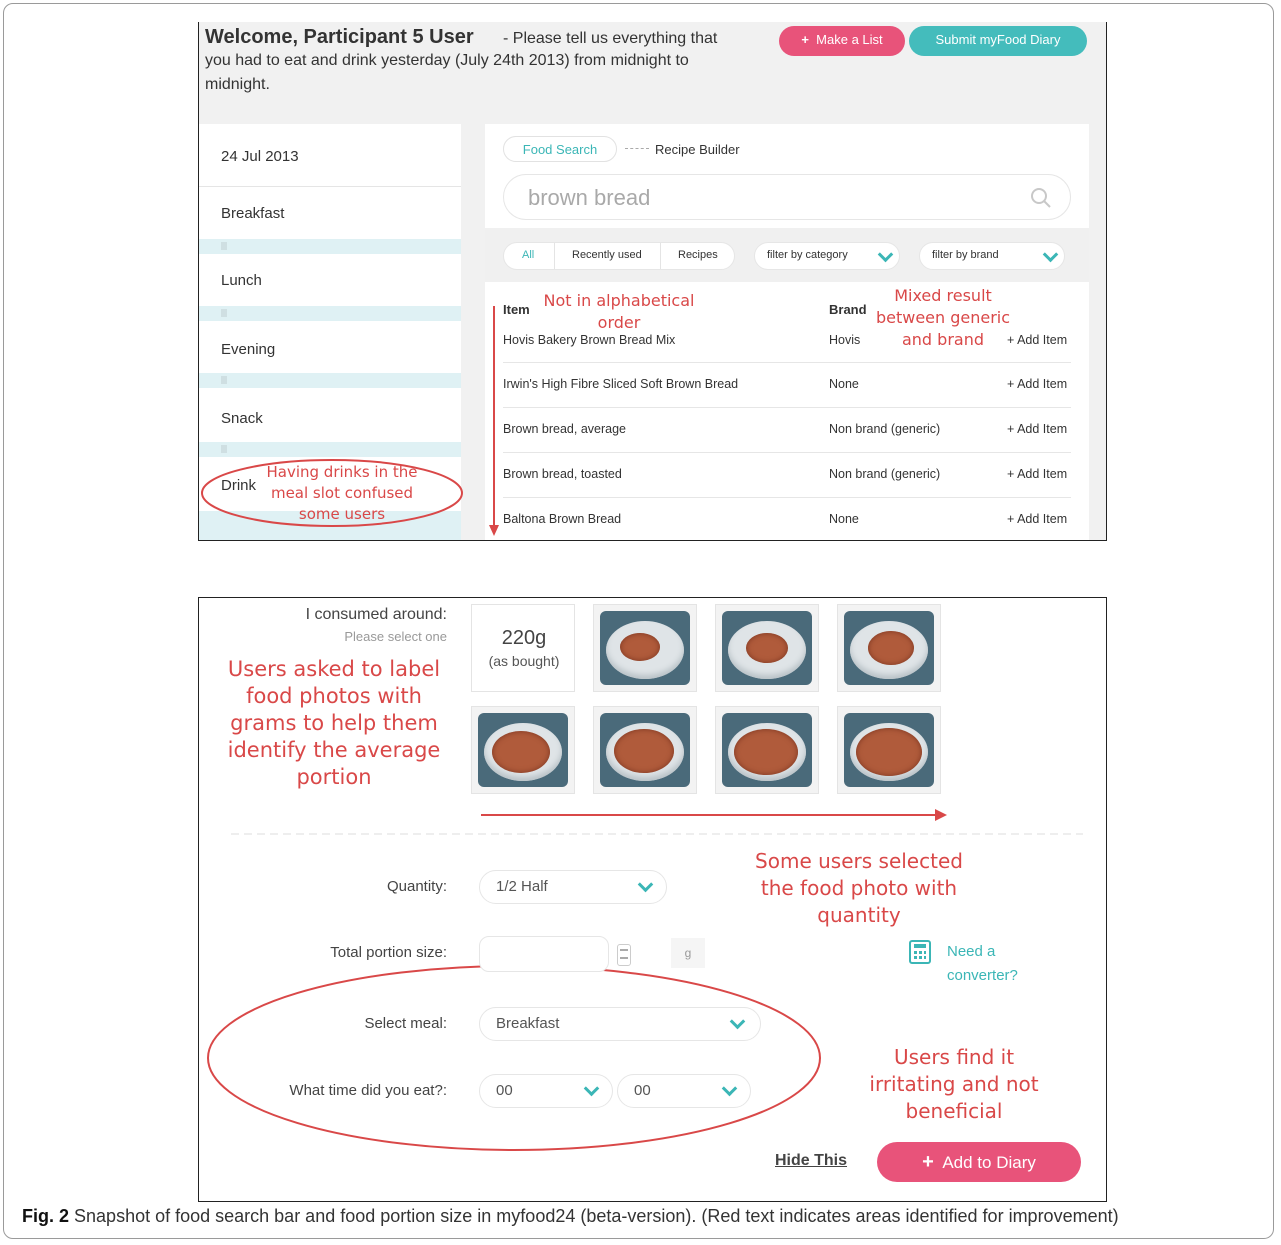 This screenshot has width=1281, height=1245. What do you see at coordinates (943, 295) in the screenshot?
I see `annotation-line: Mixed result` at bounding box center [943, 295].